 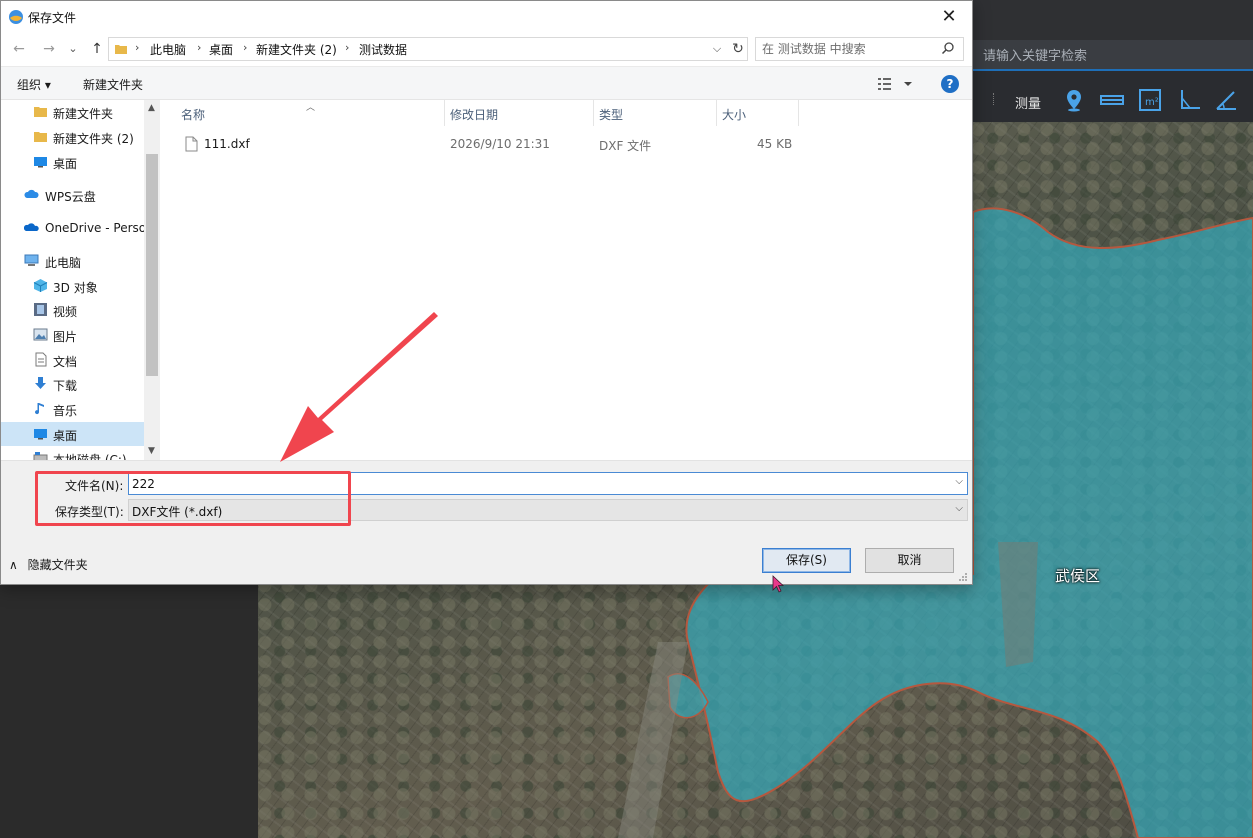 I want to click on sidebar-item-wps-cloud: WPS云盘, so click(x=72, y=195).